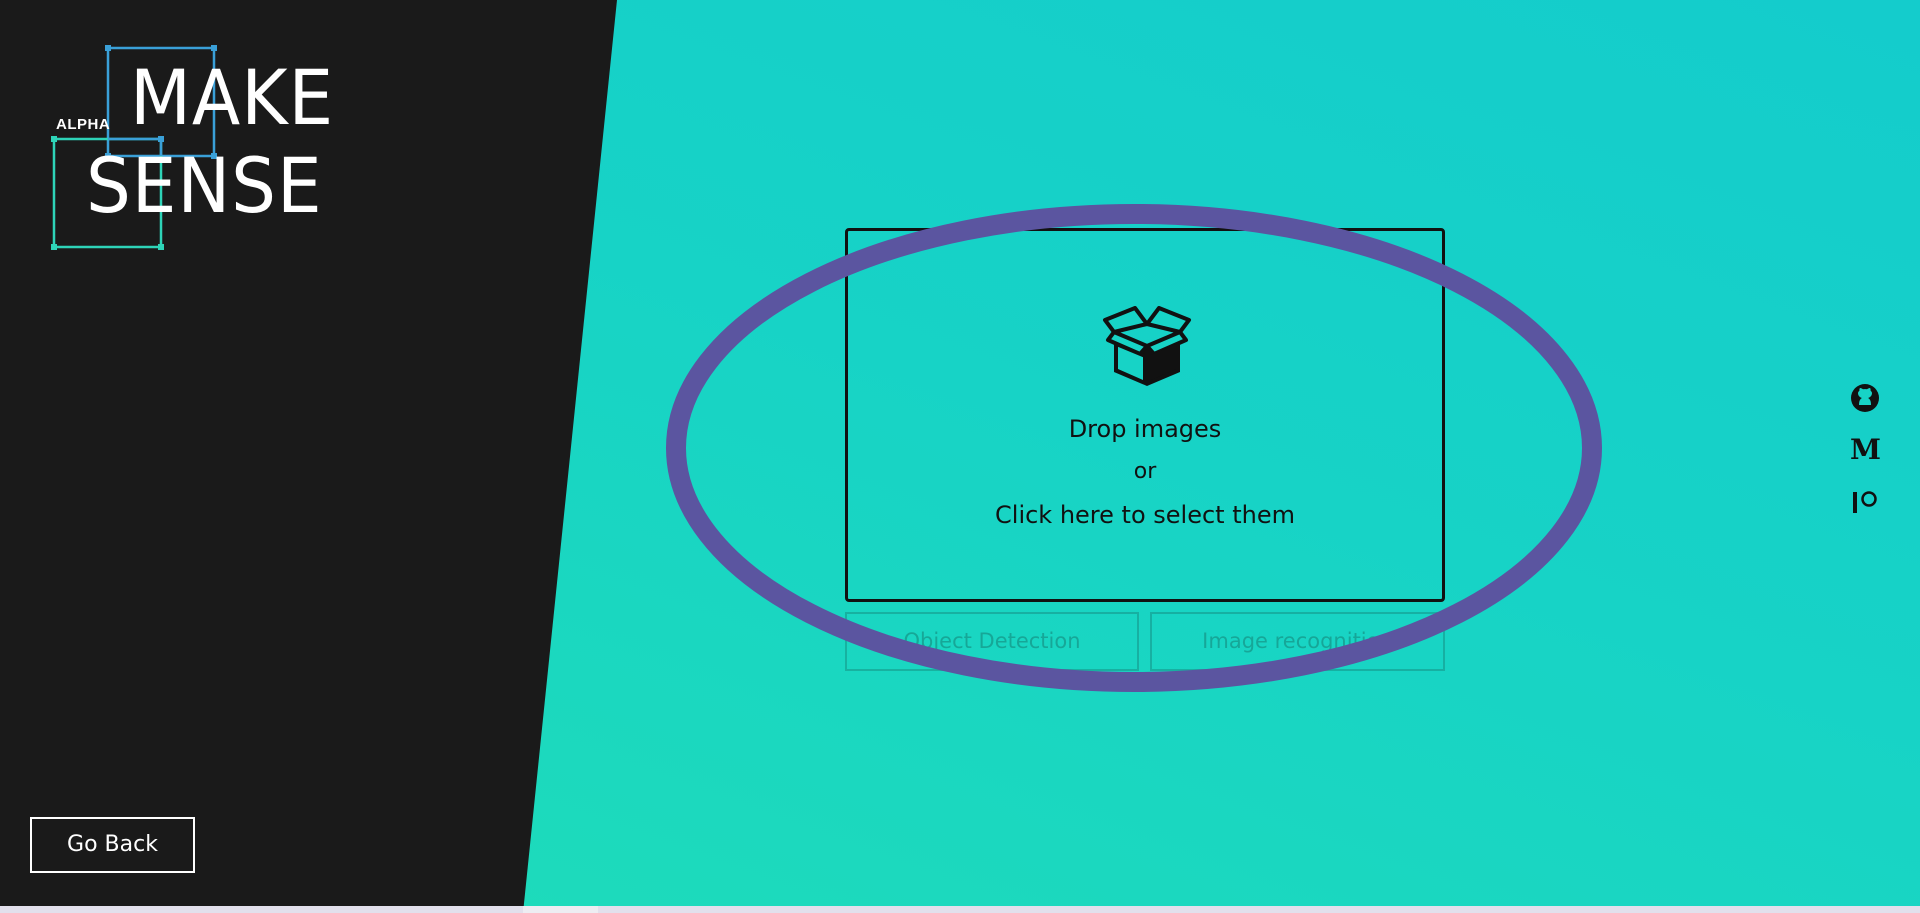 The width and height of the screenshot is (1920, 913). I want to click on github-link, so click(1865, 398).